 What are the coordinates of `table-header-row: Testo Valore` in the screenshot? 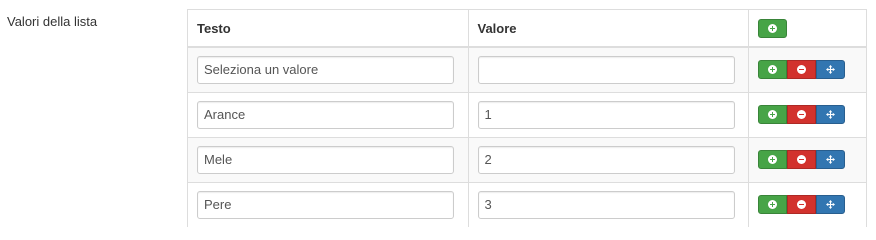 It's located at (527, 29).